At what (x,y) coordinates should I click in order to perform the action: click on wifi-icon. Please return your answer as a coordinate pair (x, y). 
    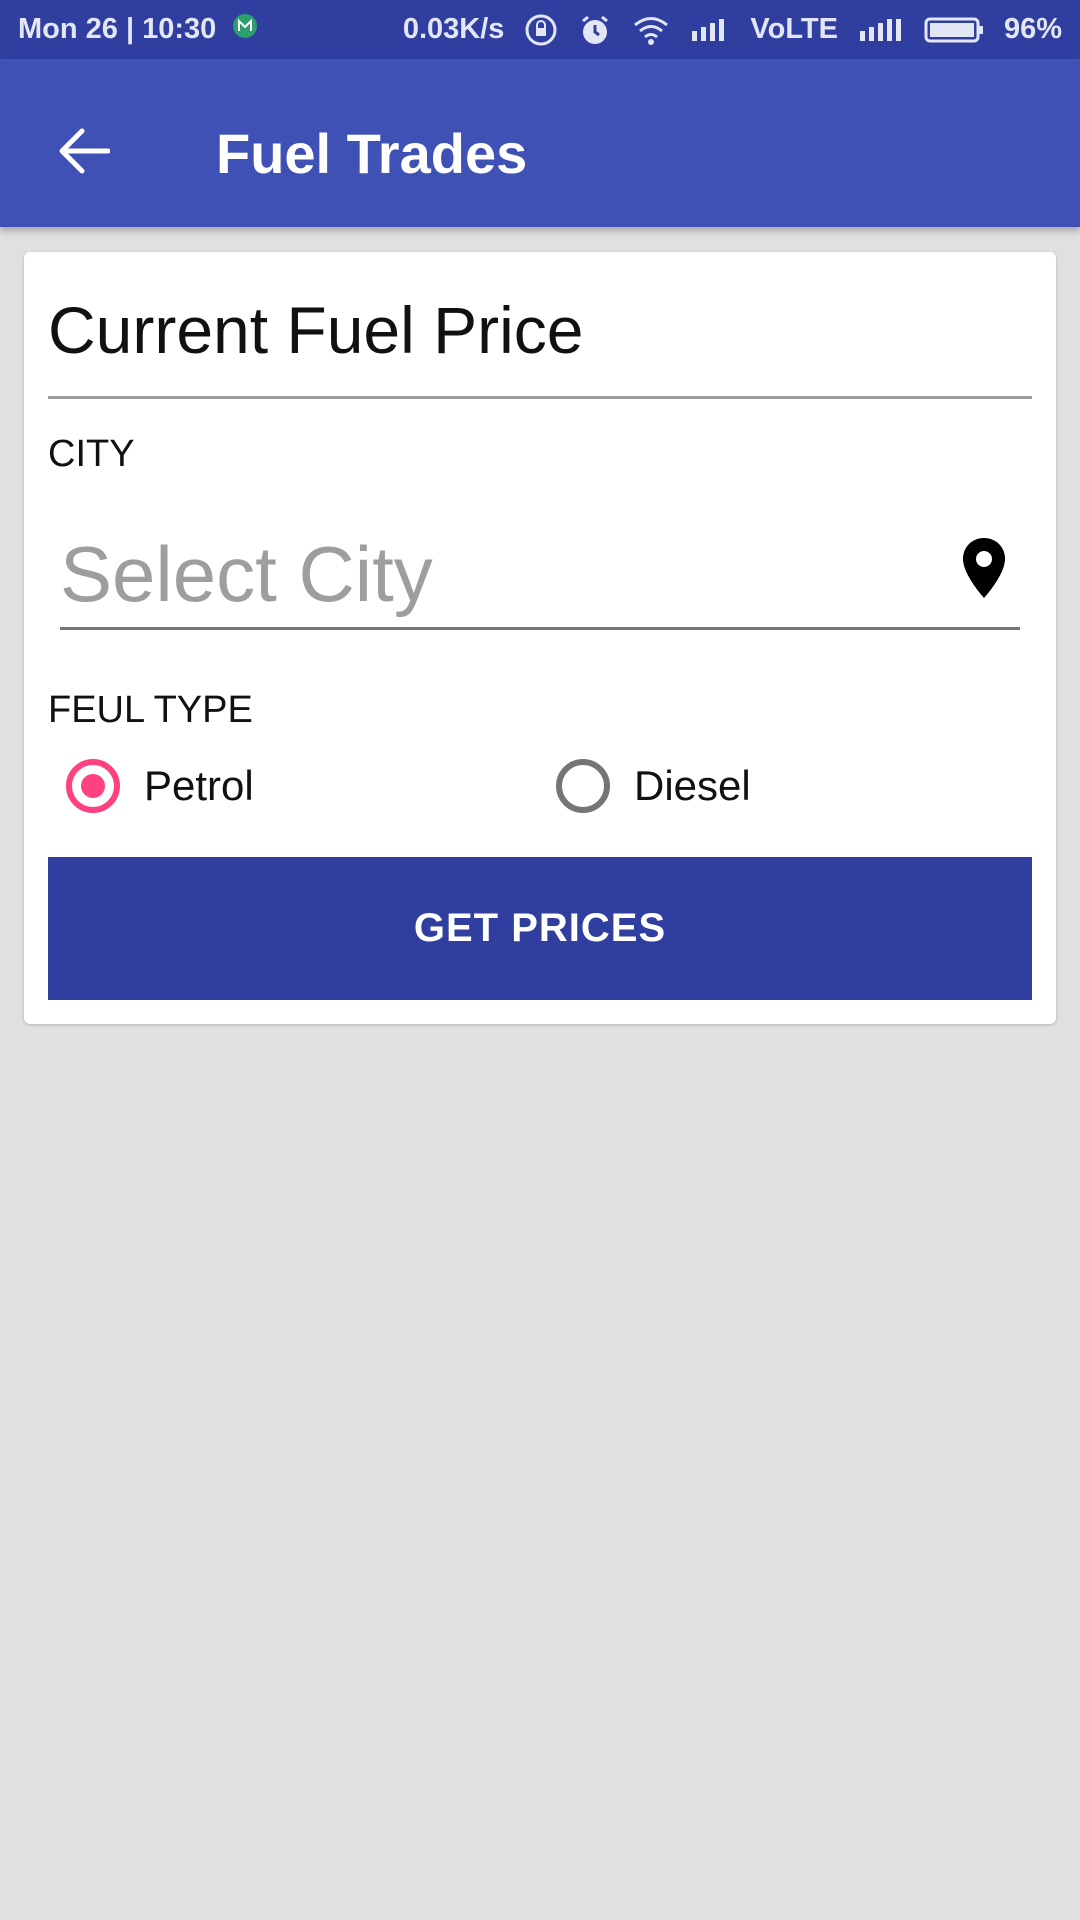
    Looking at the image, I should click on (651, 30).